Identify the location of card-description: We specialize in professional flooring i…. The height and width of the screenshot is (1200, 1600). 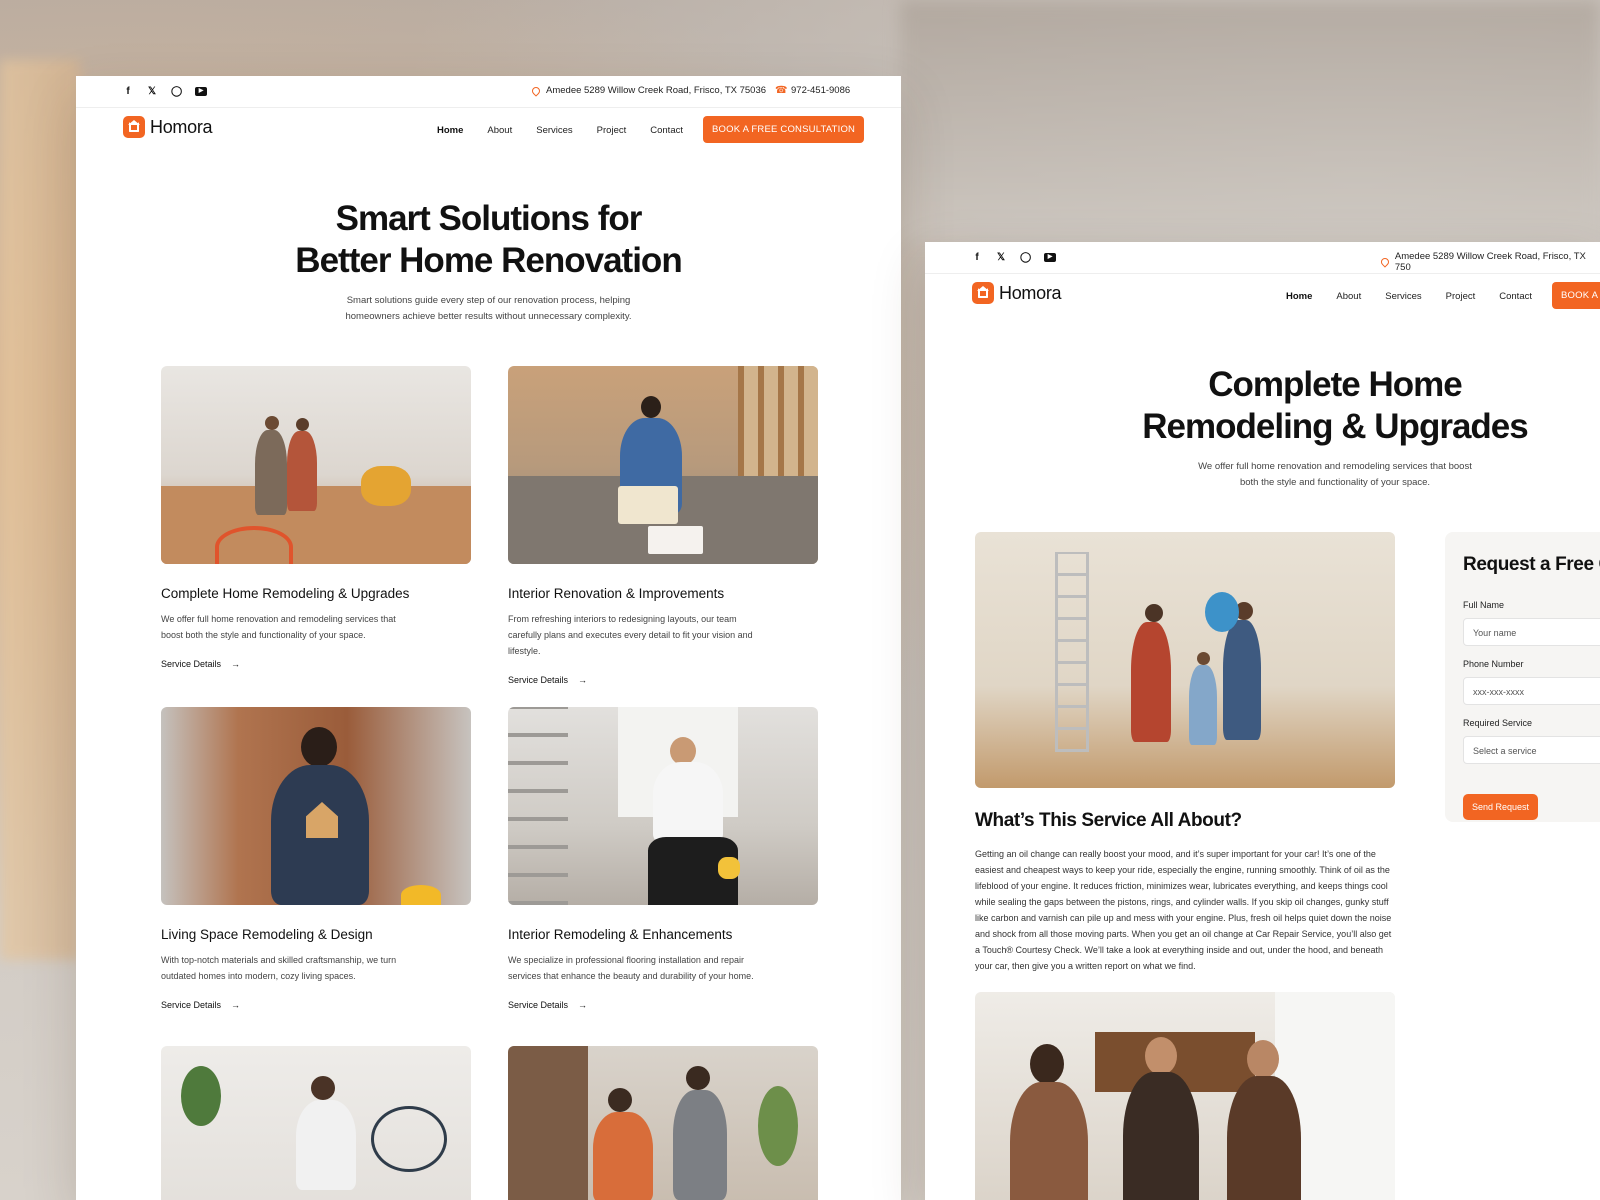
(631, 968).